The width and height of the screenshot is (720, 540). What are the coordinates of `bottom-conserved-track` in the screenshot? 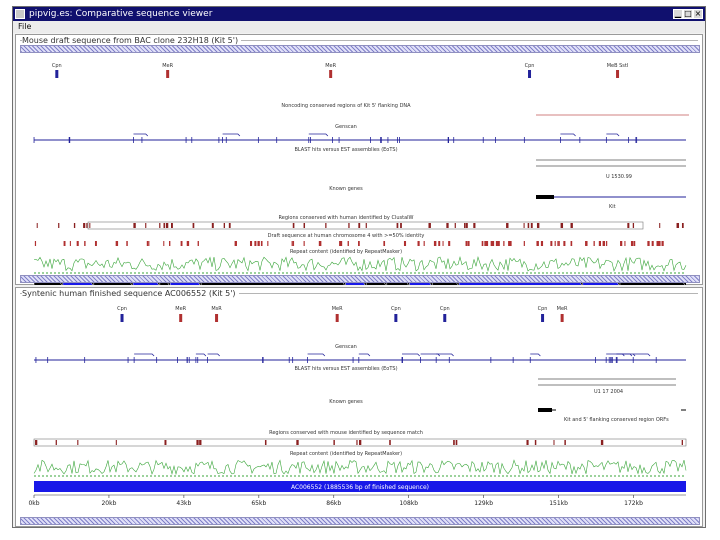 It's located at (360, 442).